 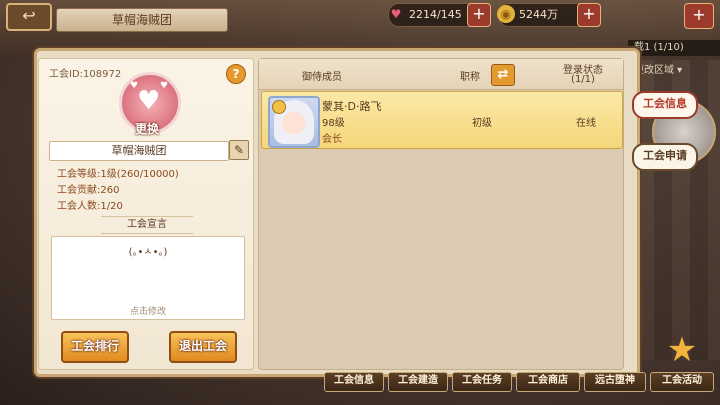 I want to click on server-info: 载1 (1/10), so click(x=674, y=48).